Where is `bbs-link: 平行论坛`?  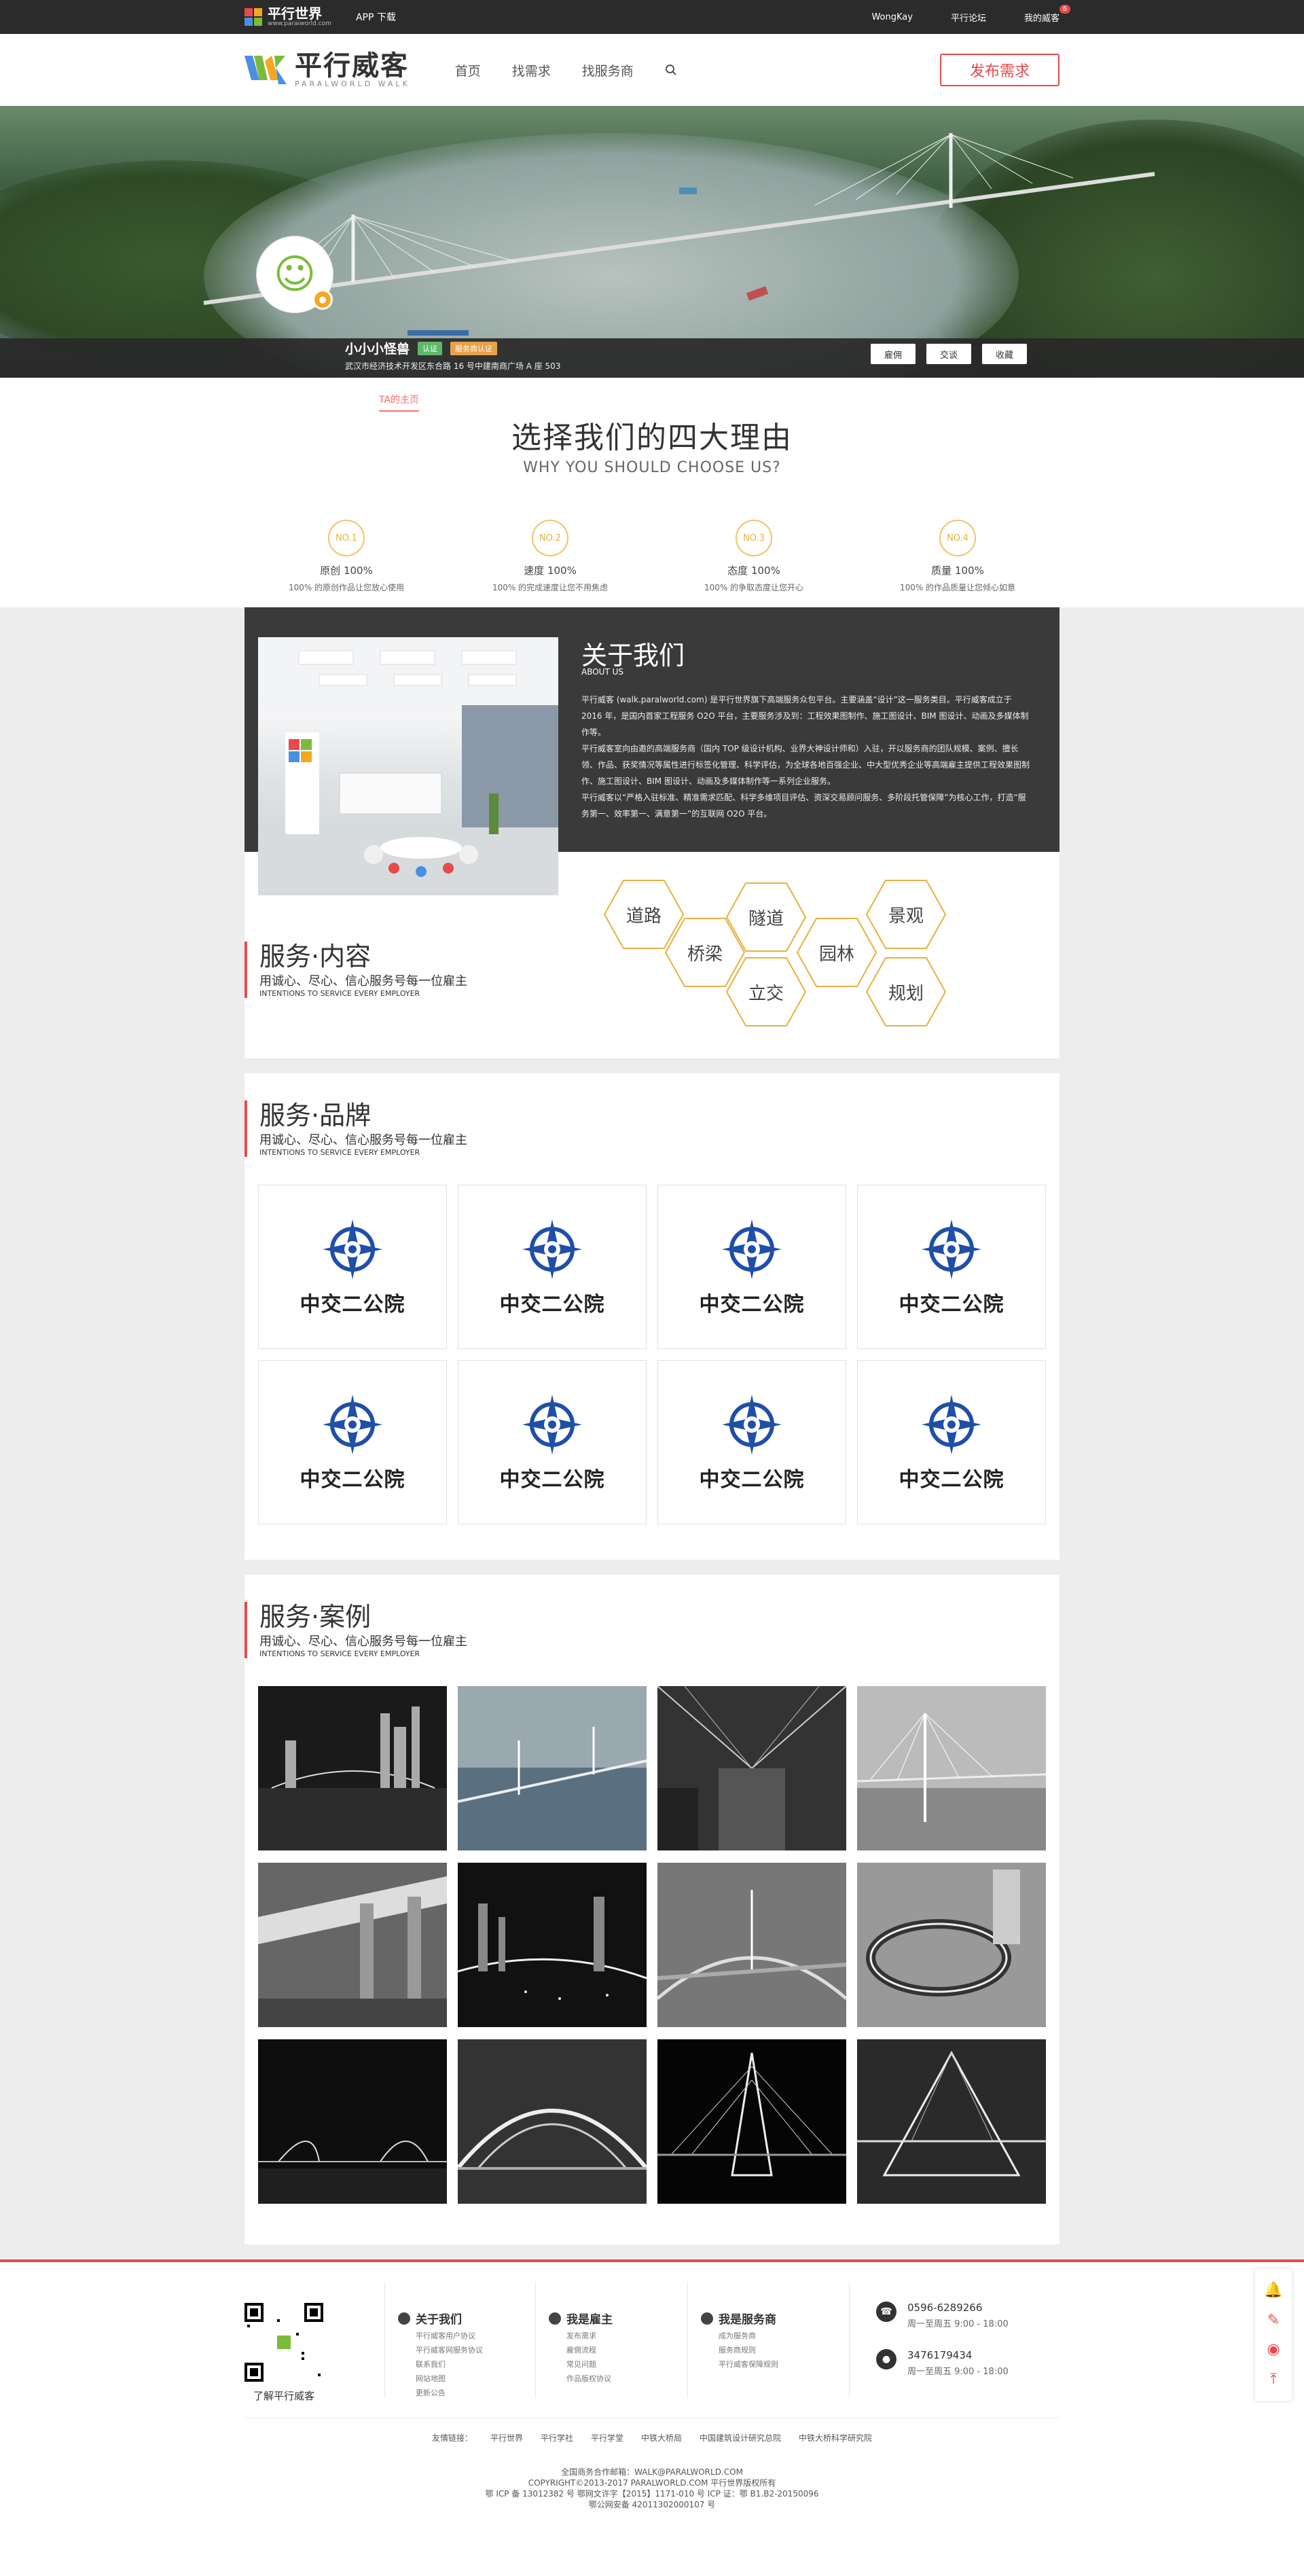
bbs-link: 平行论坛 is located at coordinates (968, 17).